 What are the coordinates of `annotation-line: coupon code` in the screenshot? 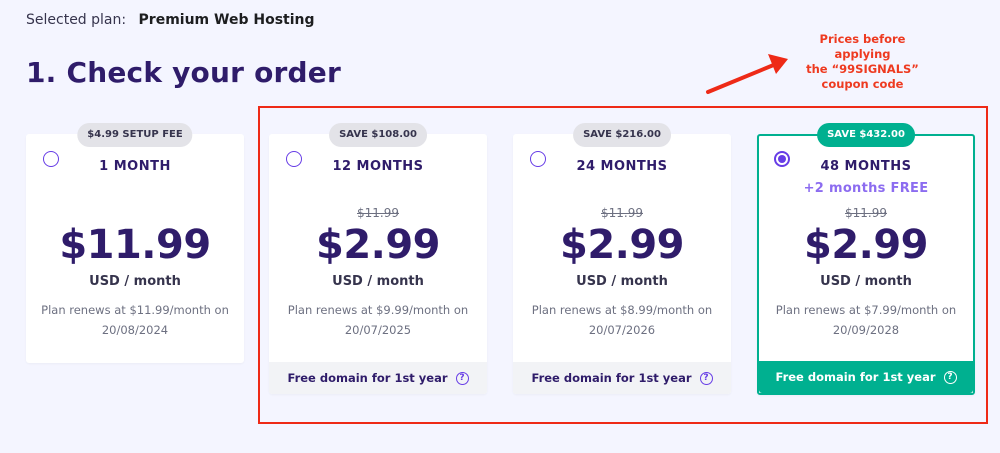 It's located at (862, 84).